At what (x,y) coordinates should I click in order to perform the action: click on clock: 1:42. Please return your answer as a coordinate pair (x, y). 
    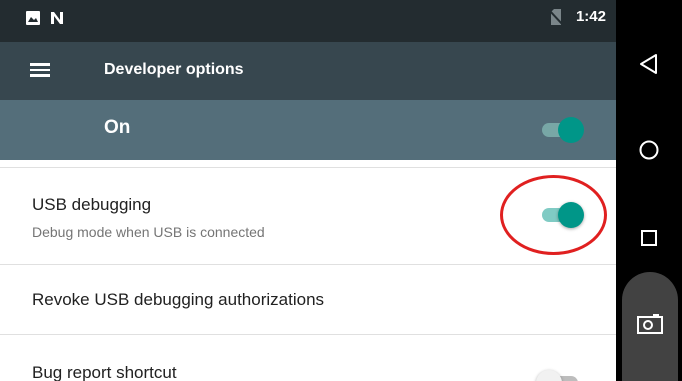
    Looking at the image, I should click on (590, 16).